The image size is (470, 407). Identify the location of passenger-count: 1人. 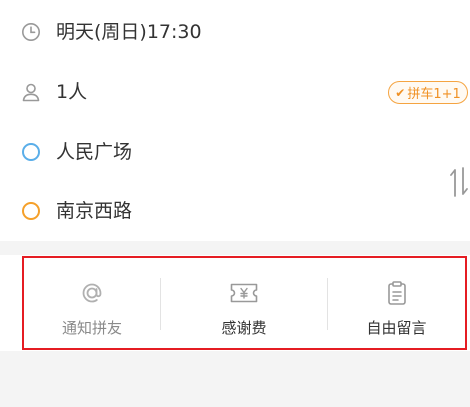
(72, 92).